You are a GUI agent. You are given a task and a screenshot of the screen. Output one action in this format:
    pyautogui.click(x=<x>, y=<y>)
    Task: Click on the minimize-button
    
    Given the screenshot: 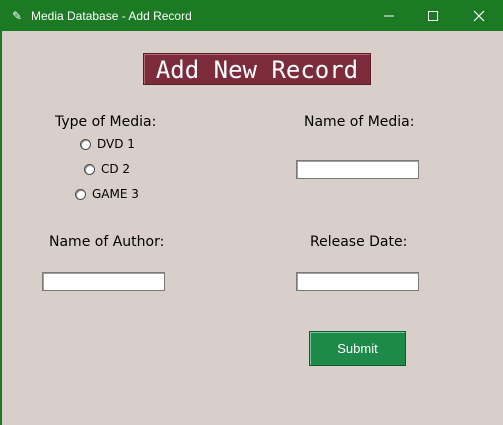 What is the action you would take?
    pyautogui.click(x=389, y=16)
    